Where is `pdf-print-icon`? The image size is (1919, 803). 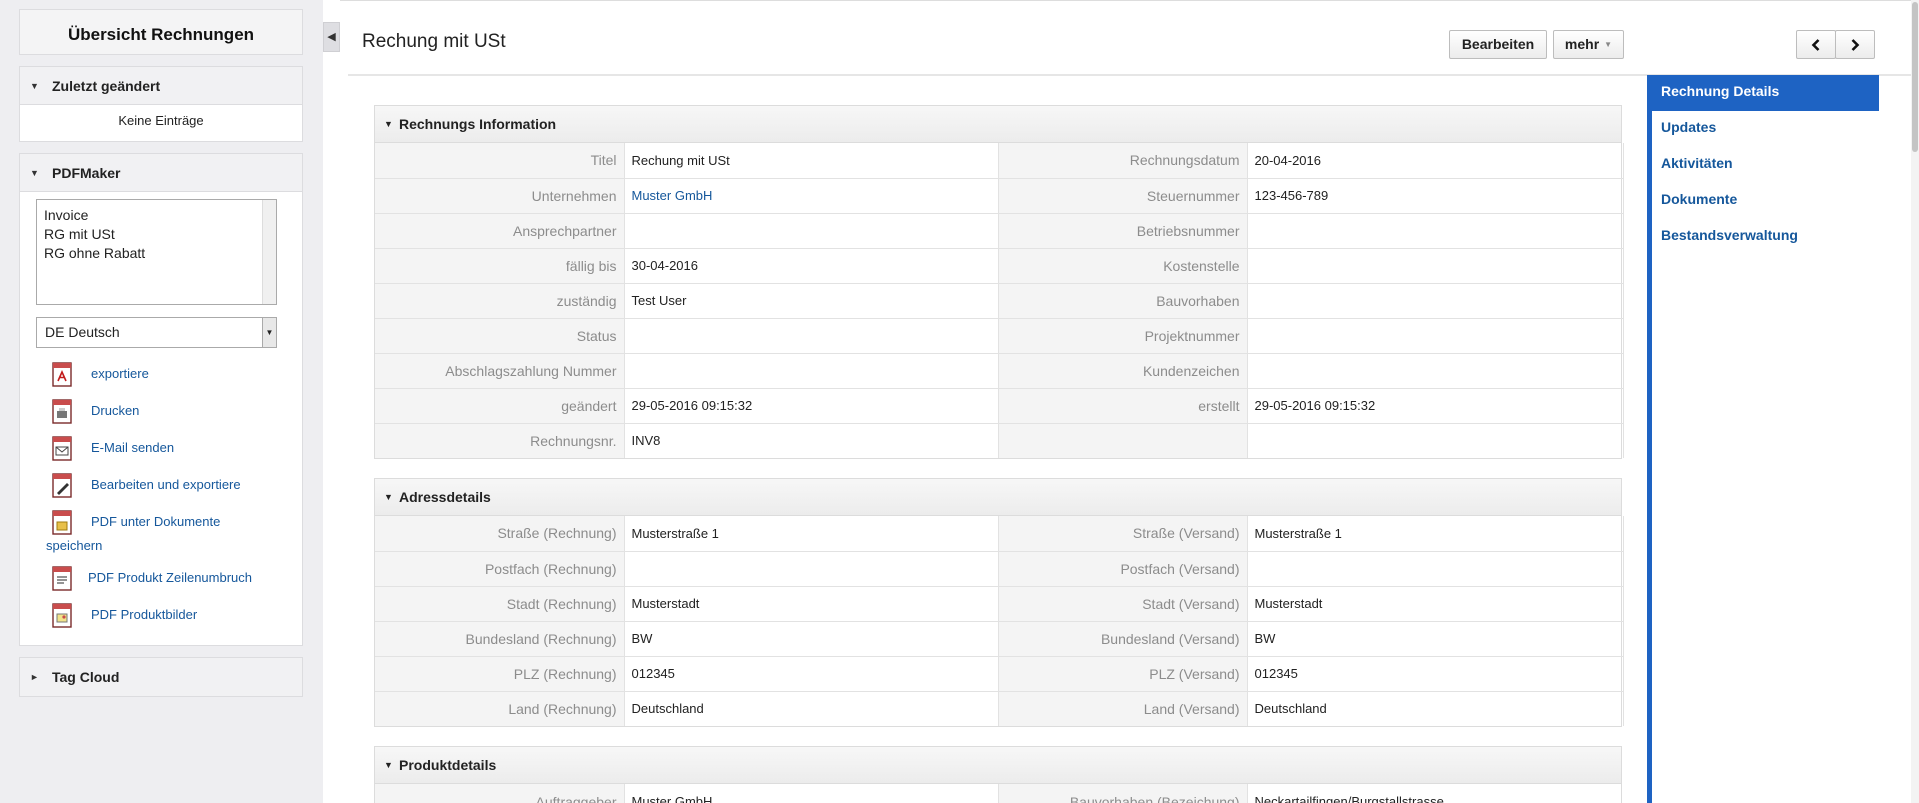 pdf-print-icon is located at coordinates (62, 412).